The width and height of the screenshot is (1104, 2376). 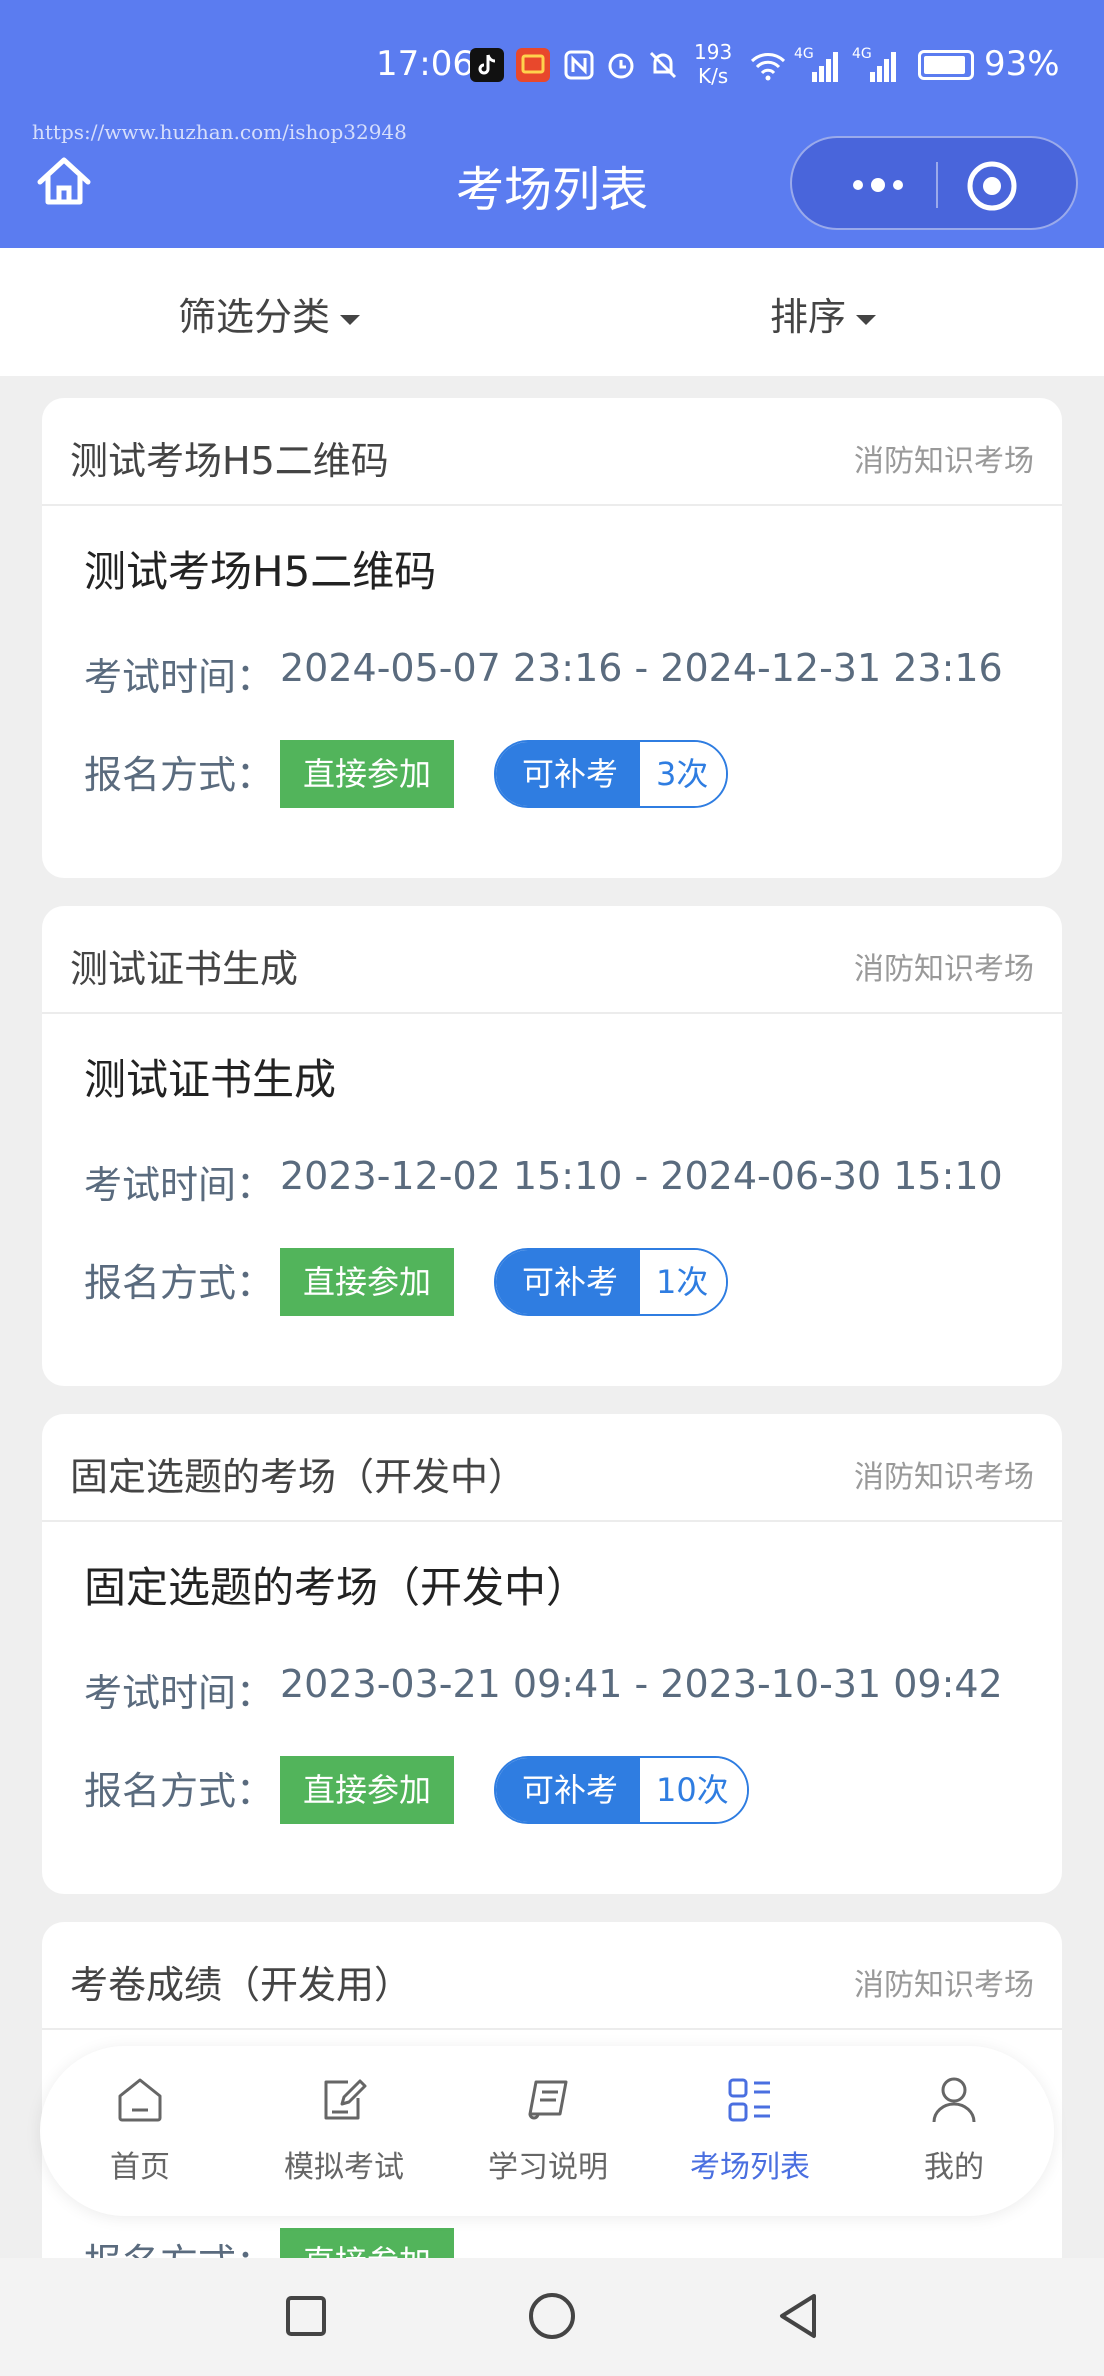 I want to click on retake-count: 1次, so click(x=683, y=1282).